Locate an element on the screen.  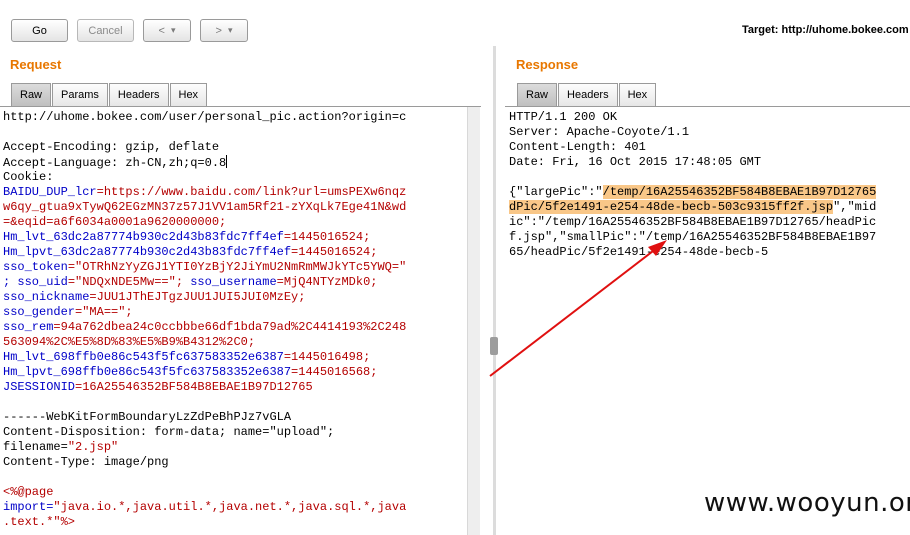
annotation-arrow-icon is located at coordinates (578, 308).